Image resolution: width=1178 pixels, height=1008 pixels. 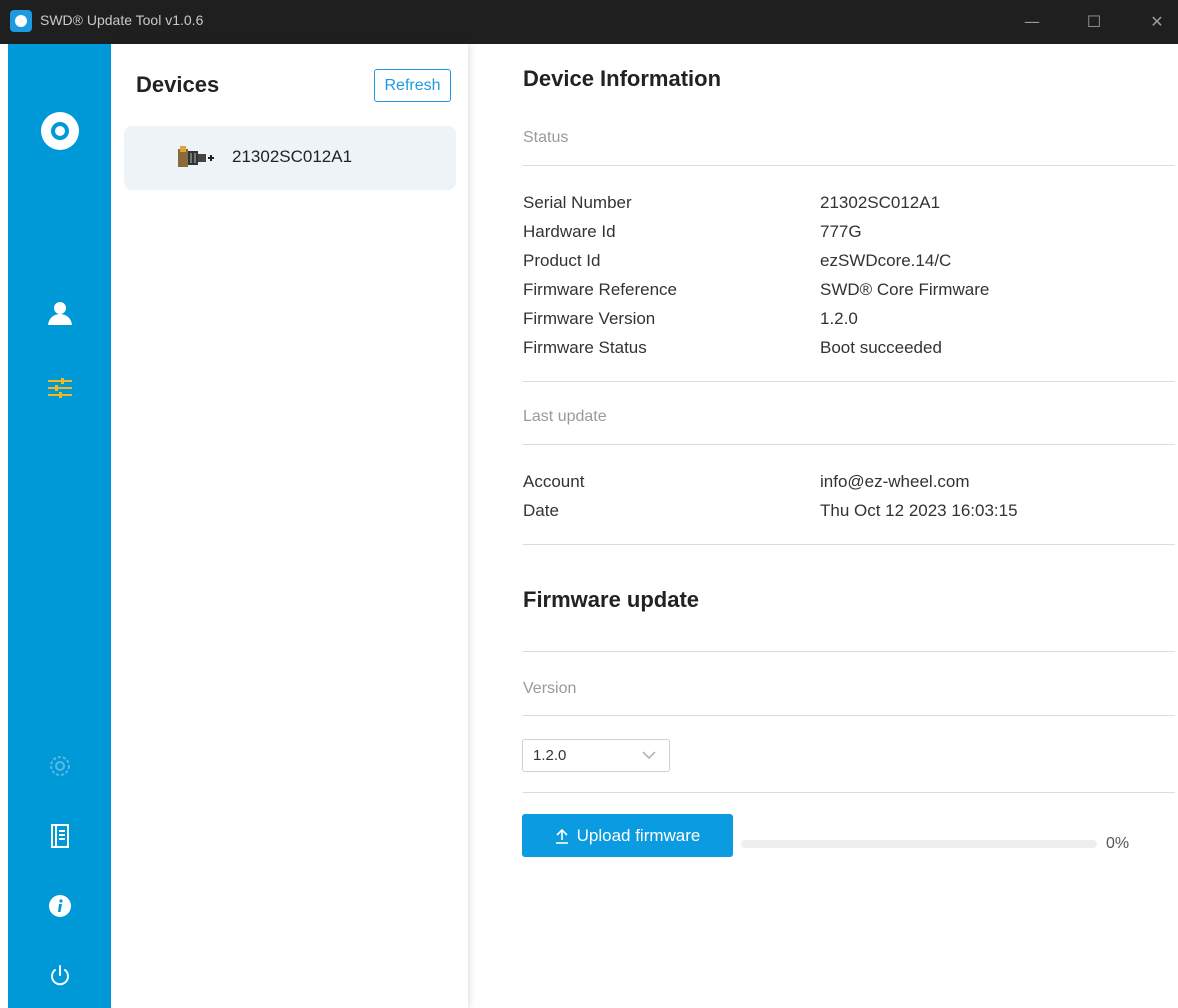 I want to click on device-label: 21302SC012A1, so click(x=292, y=156).